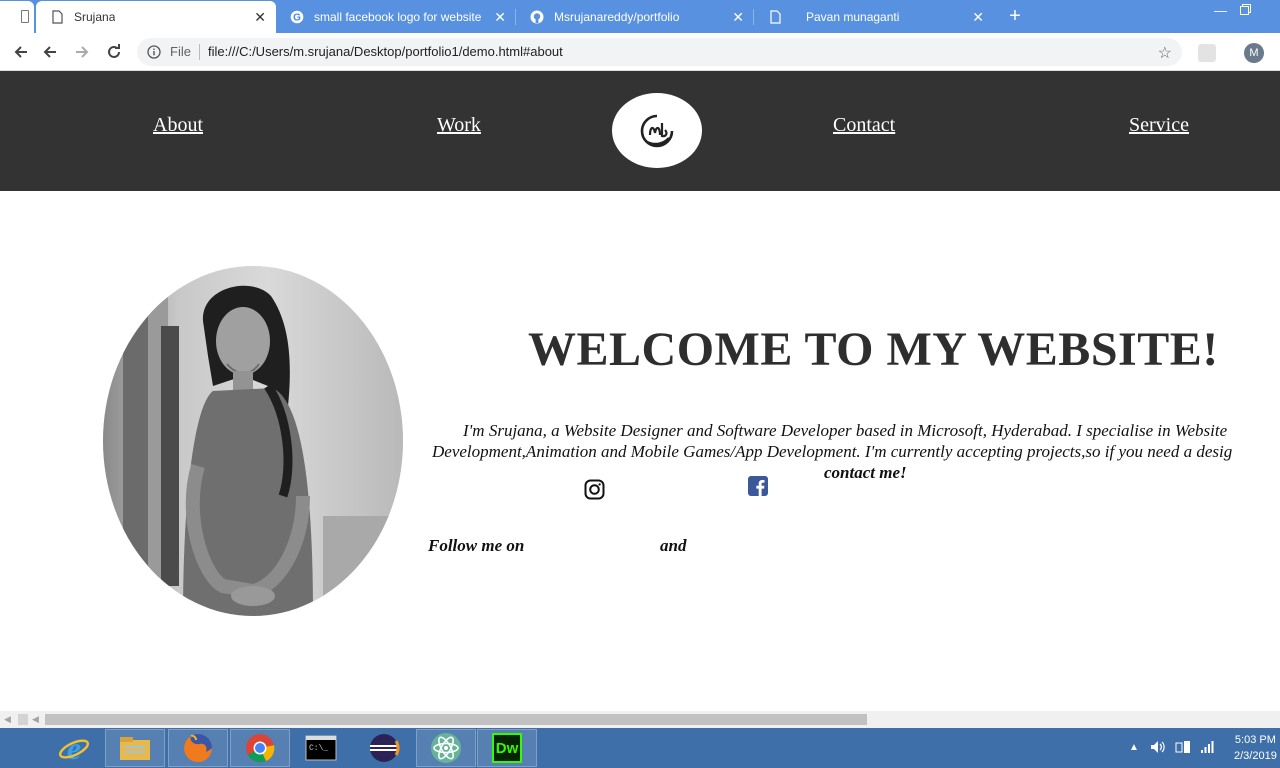  I want to click on nav-contact-link: Contact, so click(864, 125).